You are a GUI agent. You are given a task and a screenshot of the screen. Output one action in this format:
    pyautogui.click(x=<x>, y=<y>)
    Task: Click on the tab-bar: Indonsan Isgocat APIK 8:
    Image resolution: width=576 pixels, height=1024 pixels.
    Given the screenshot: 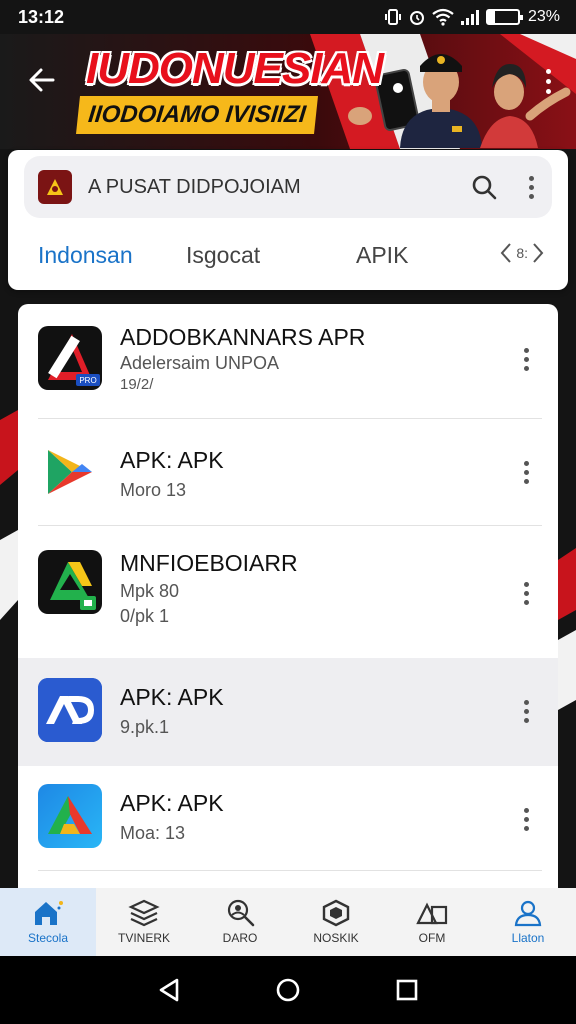 What is the action you would take?
    pyautogui.click(x=288, y=256)
    